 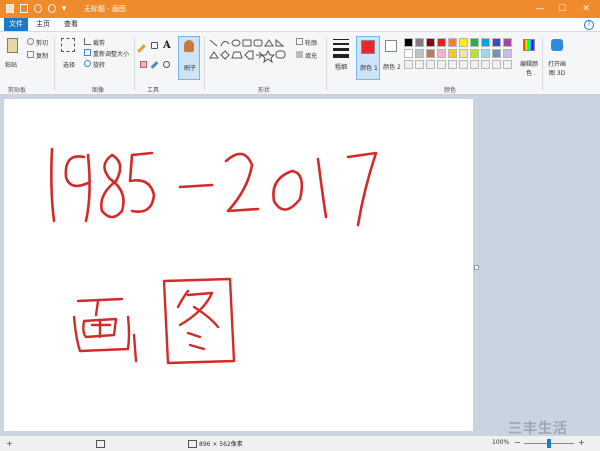 I want to click on resize-button: 重新调整大小, so click(x=111, y=53).